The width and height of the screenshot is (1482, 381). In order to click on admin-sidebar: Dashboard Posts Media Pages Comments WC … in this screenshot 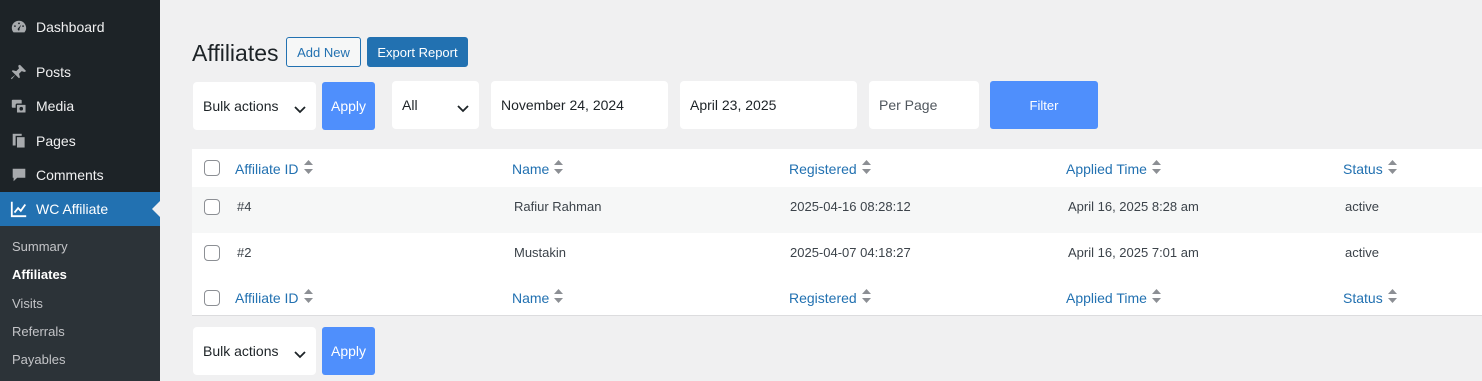, I will do `click(80, 190)`.